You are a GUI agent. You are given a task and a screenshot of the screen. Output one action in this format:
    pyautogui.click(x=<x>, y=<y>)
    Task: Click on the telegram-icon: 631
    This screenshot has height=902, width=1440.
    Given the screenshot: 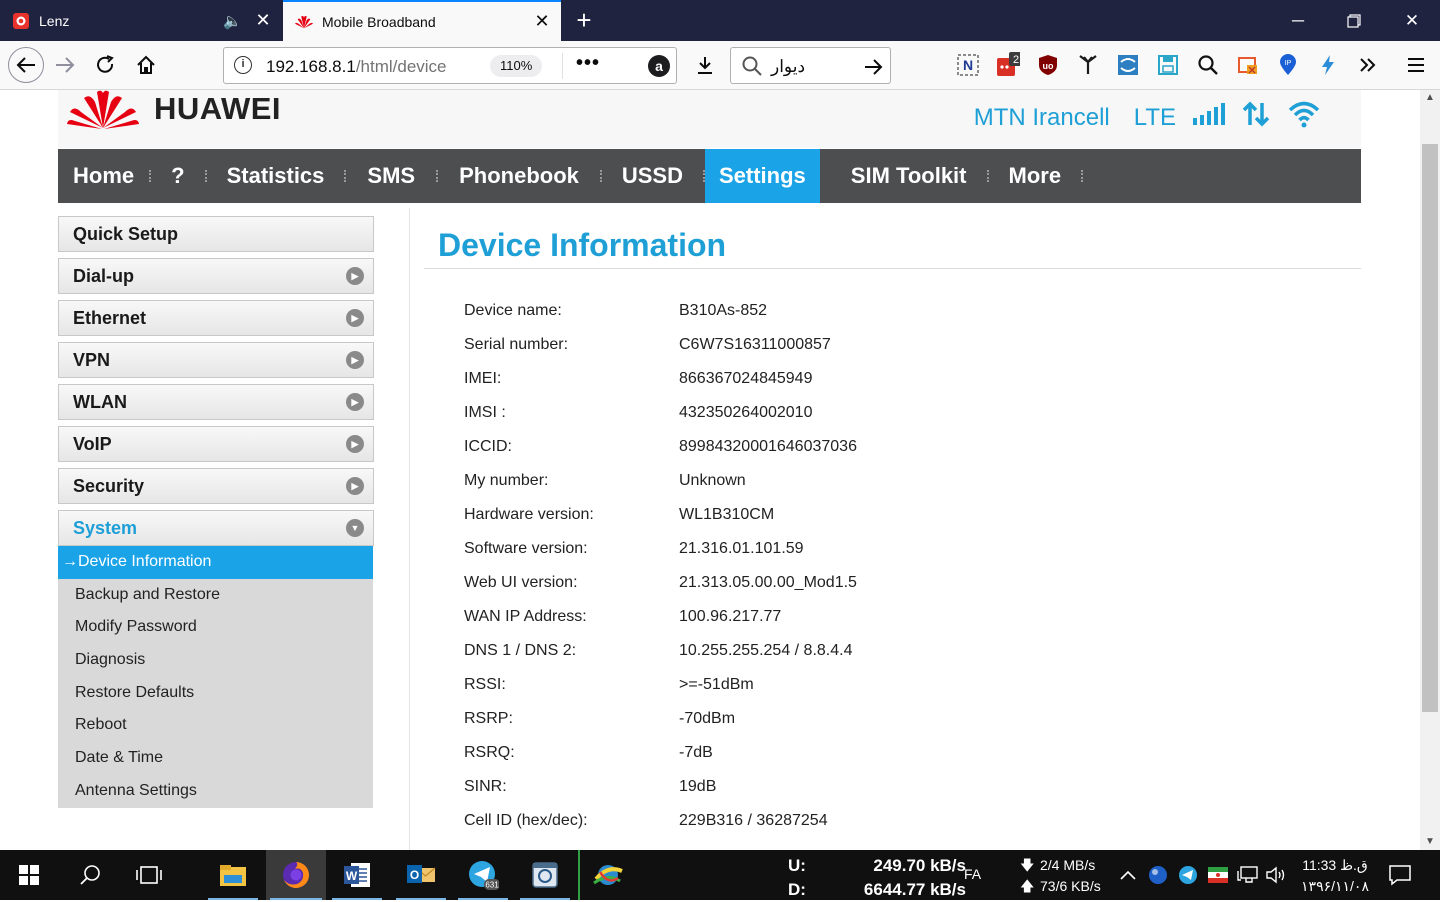 What is the action you would take?
    pyautogui.click(x=483, y=875)
    